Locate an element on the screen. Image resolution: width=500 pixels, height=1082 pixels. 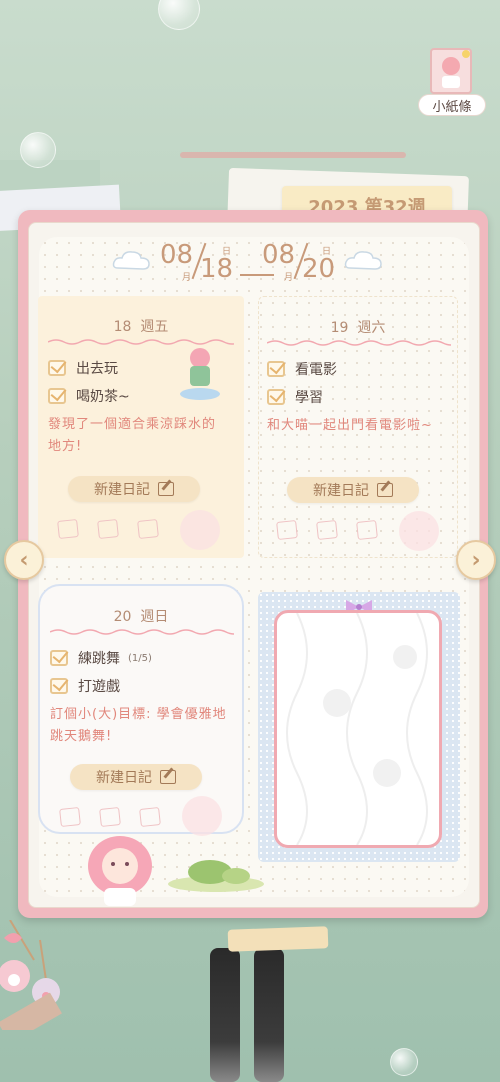
character-sticker is located at coordinates (200, 374).